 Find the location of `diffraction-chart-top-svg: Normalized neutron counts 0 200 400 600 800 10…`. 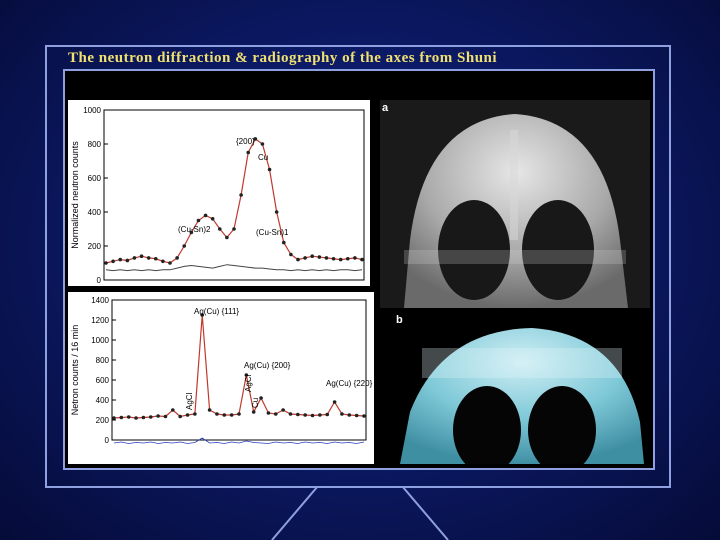

diffraction-chart-top-svg: Normalized neutron counts 0 200 400 600 800 10… is located at coordinates (217, 195).